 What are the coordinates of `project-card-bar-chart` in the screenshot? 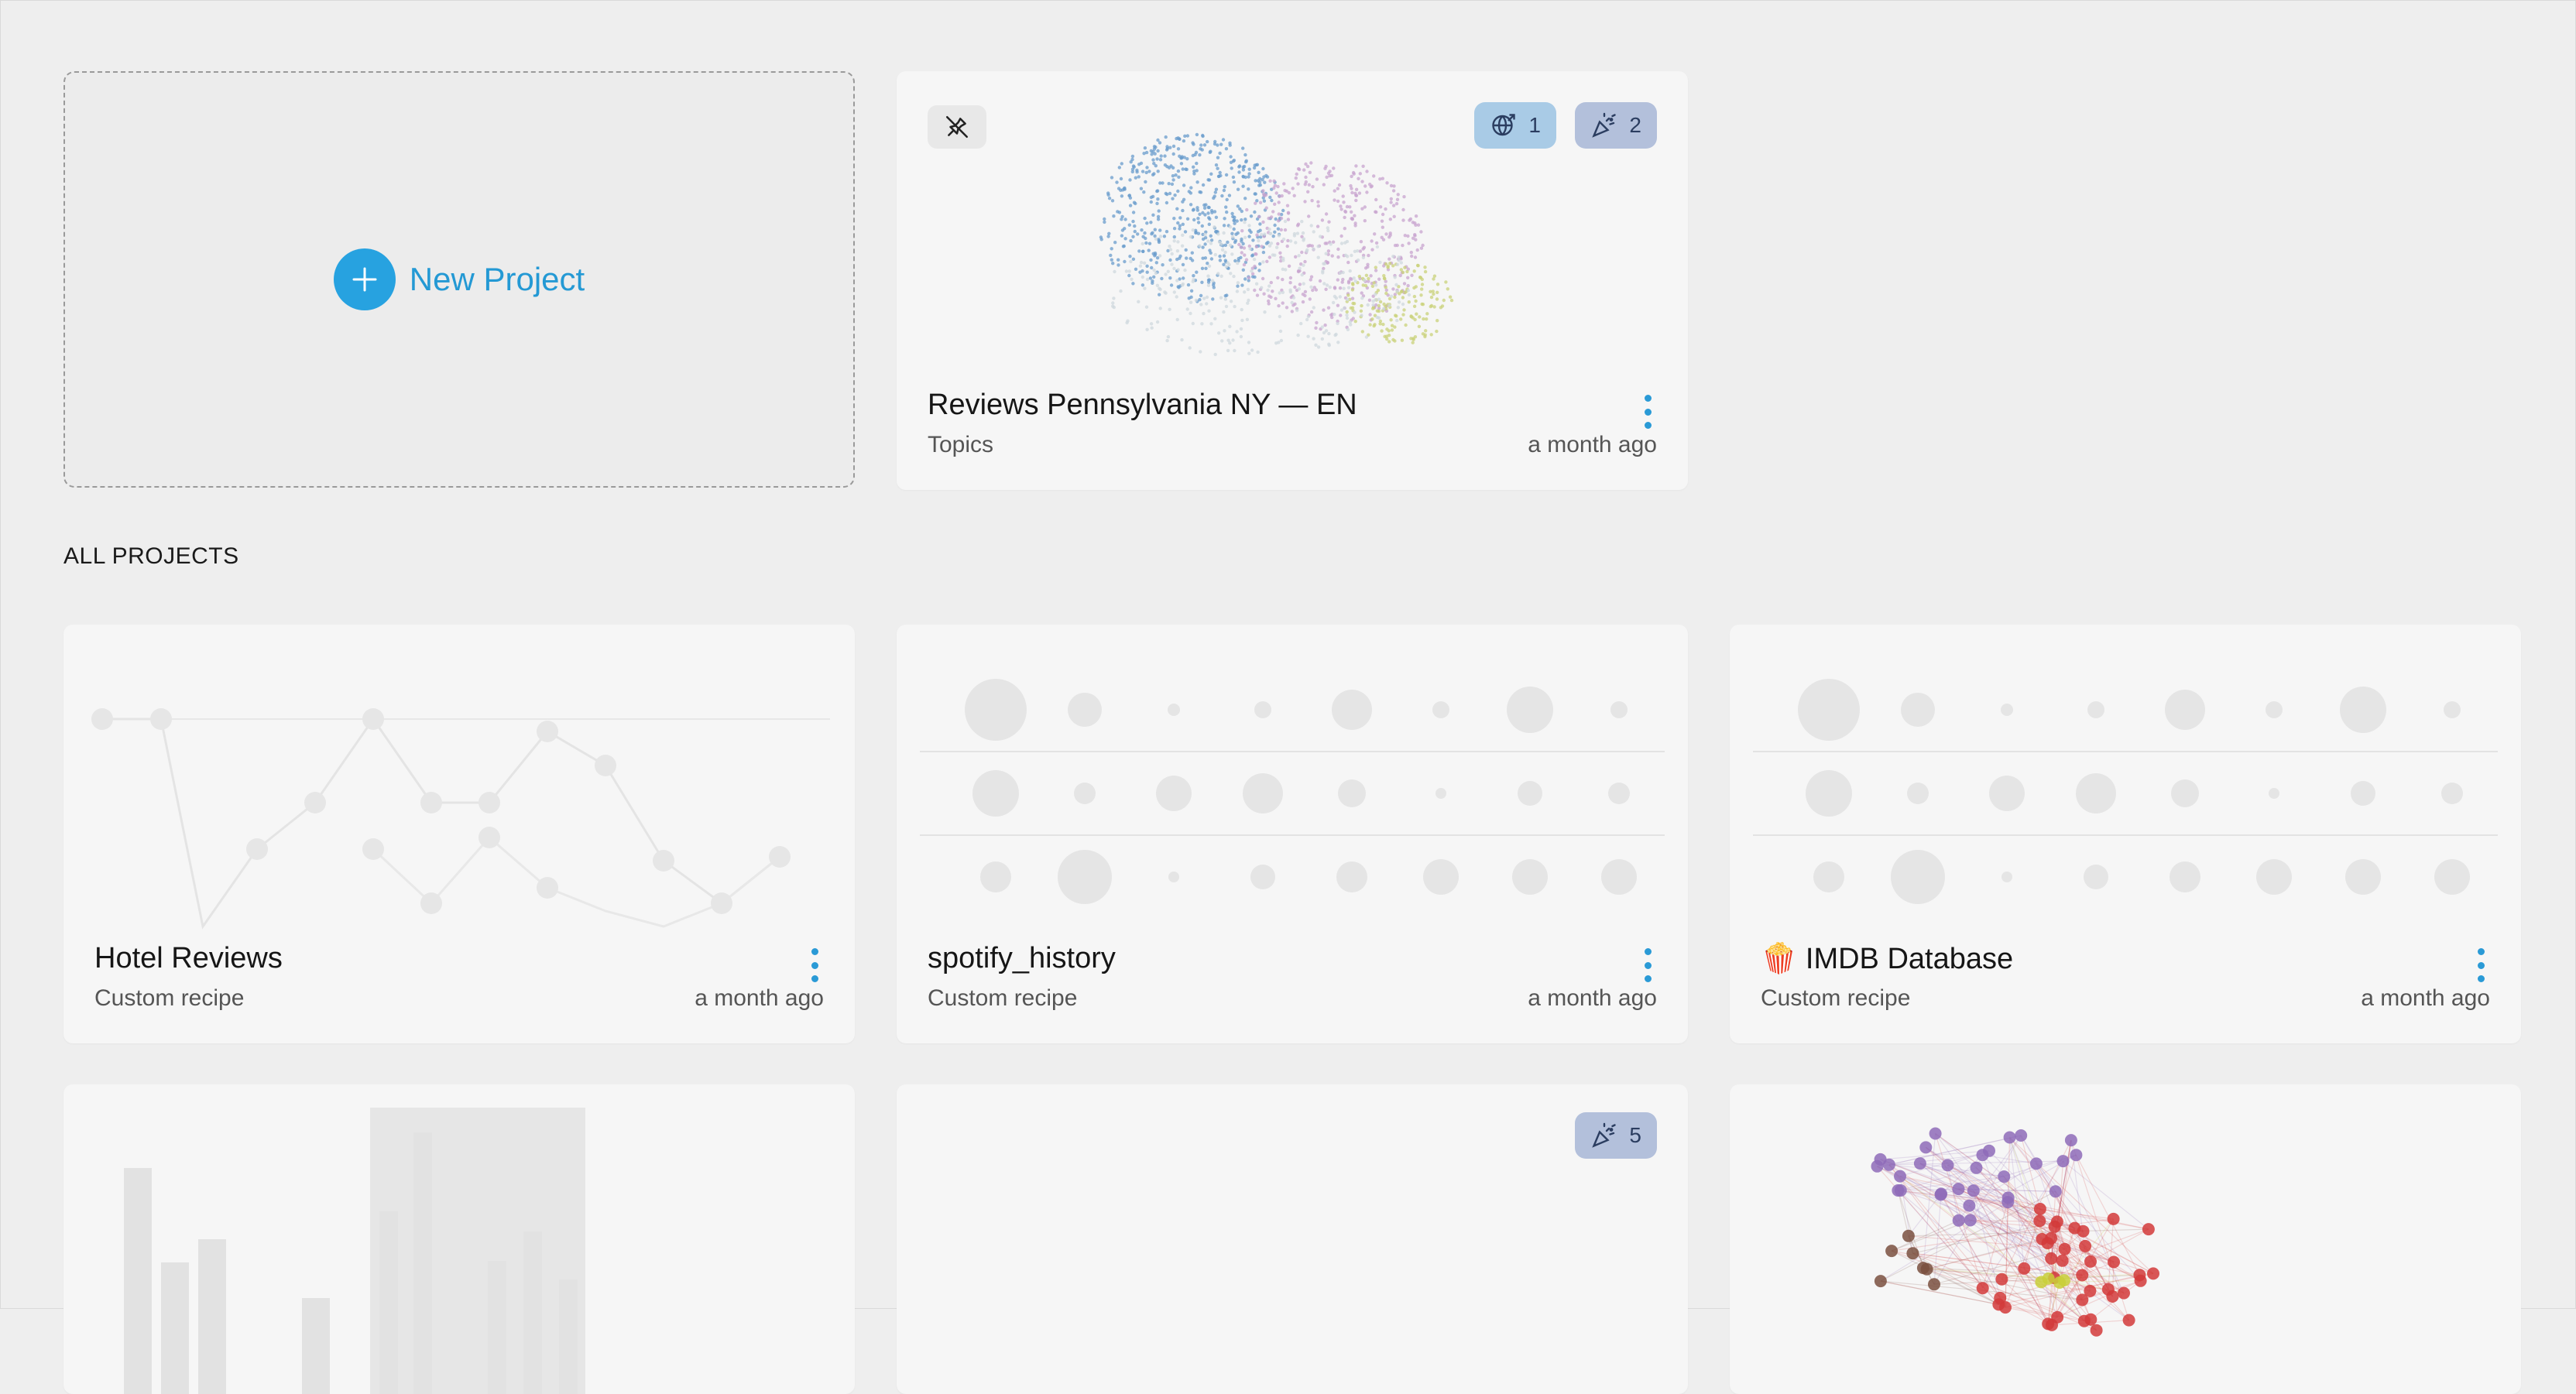 It's located at (459, 1239).